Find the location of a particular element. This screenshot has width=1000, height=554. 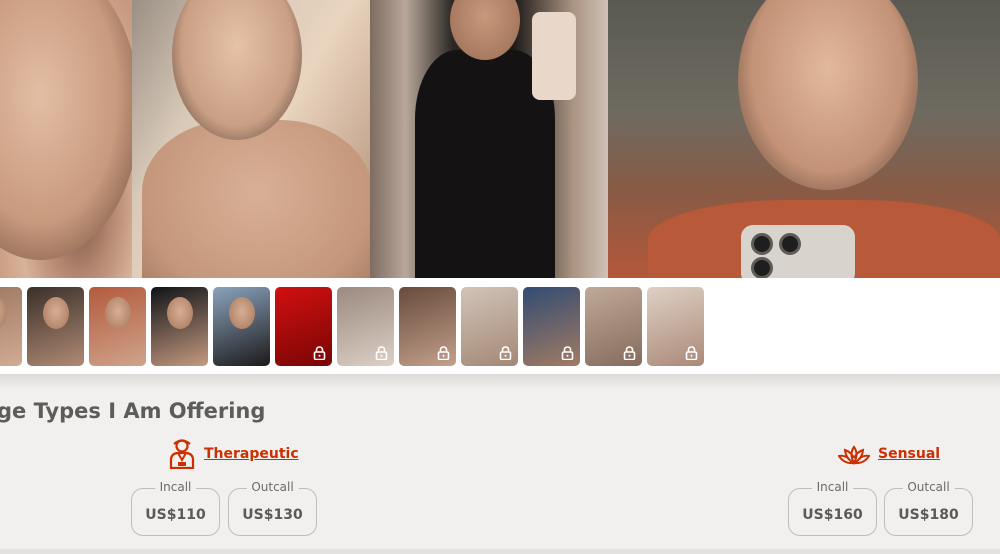

sensual-link: Sensual is located at coordinates (909, 454).